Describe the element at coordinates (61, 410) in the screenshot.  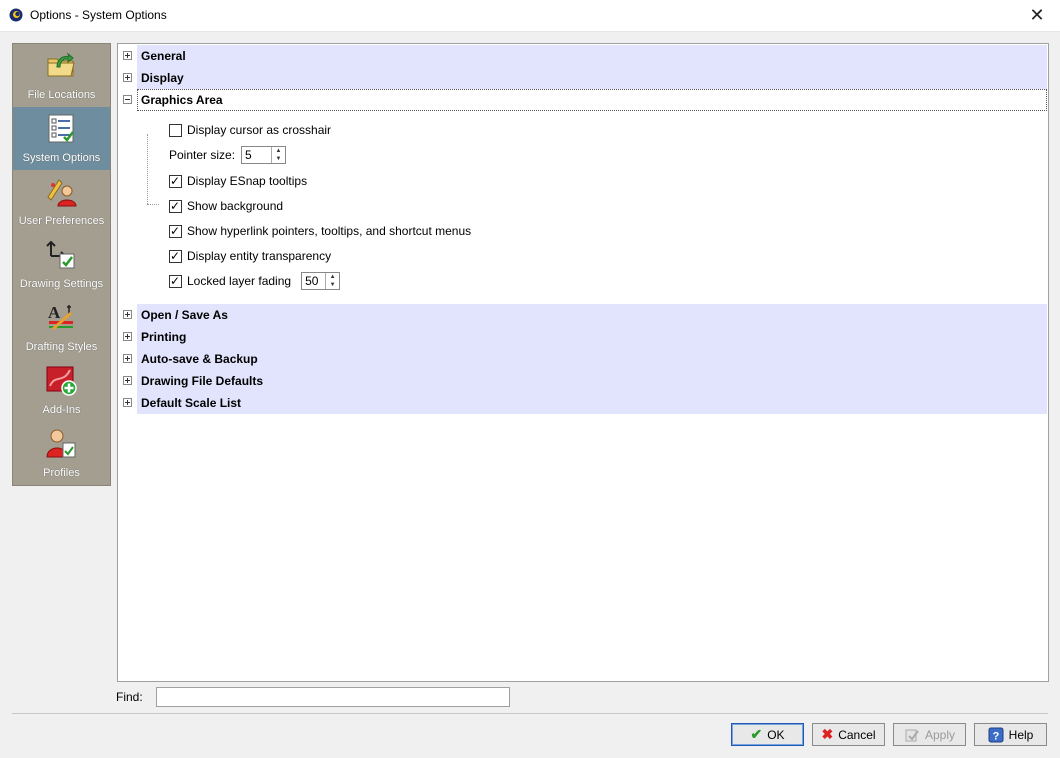
I see `sidebar-item-label: Add-Ins` at that location.